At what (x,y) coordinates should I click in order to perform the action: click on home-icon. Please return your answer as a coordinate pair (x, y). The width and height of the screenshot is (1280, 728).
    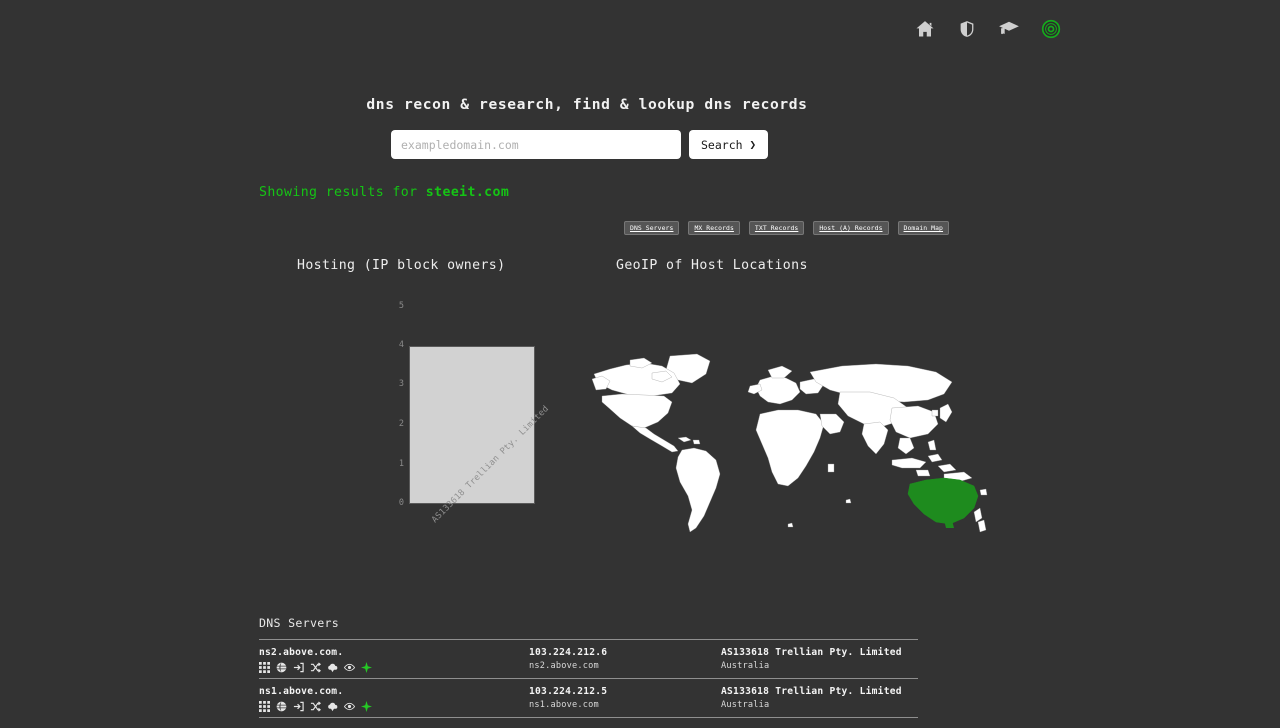
    Looking at the image, I should click on (925, 29).